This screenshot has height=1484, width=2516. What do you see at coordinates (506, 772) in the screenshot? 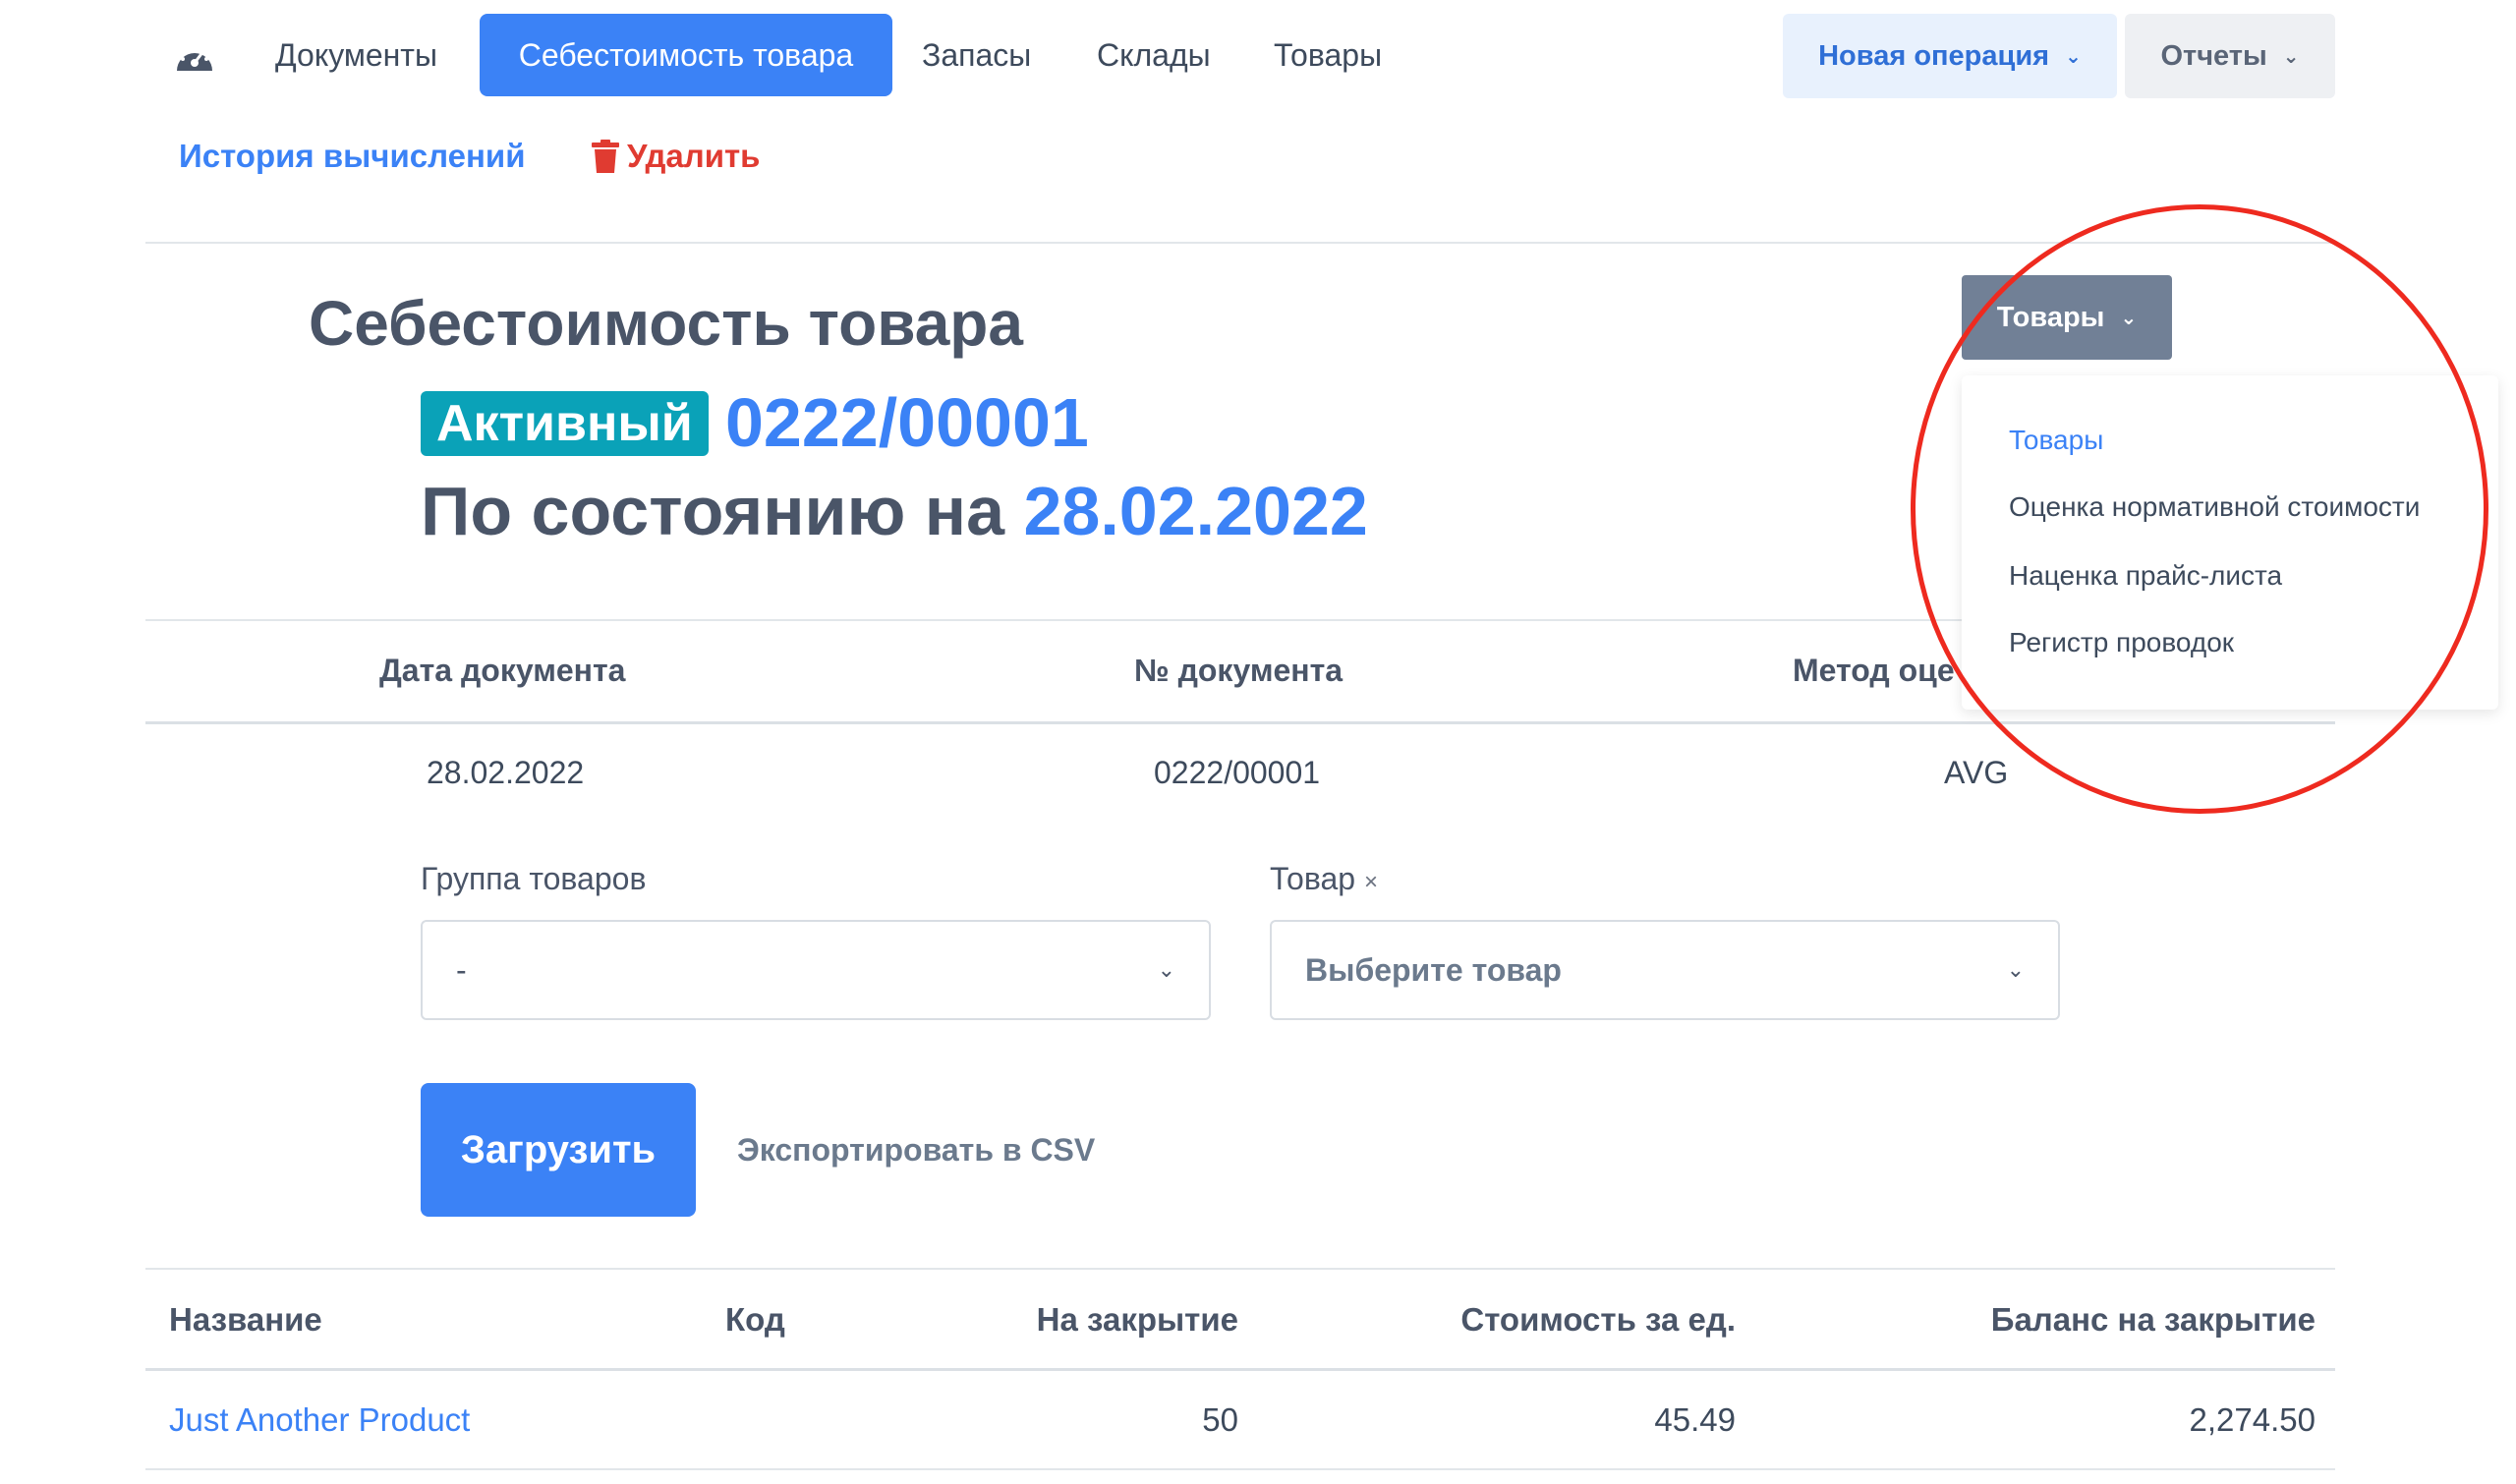
I see `info-value-doc-date: 28.02.2022` at bounding box center [506, 772].